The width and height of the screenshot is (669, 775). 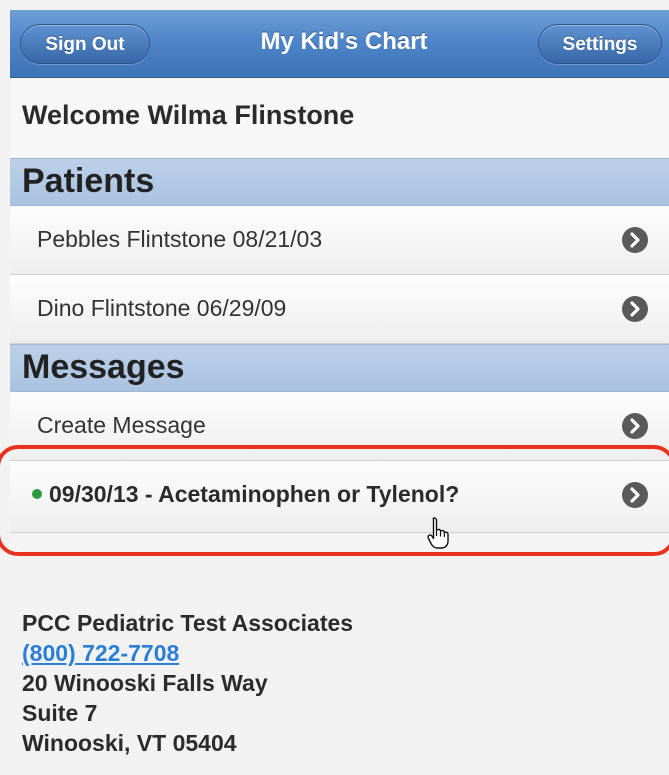 What do you see at coordinates (438, 533) in the screenshot?
I see `hand-pointer-icon` at bounding box center [438, 533].